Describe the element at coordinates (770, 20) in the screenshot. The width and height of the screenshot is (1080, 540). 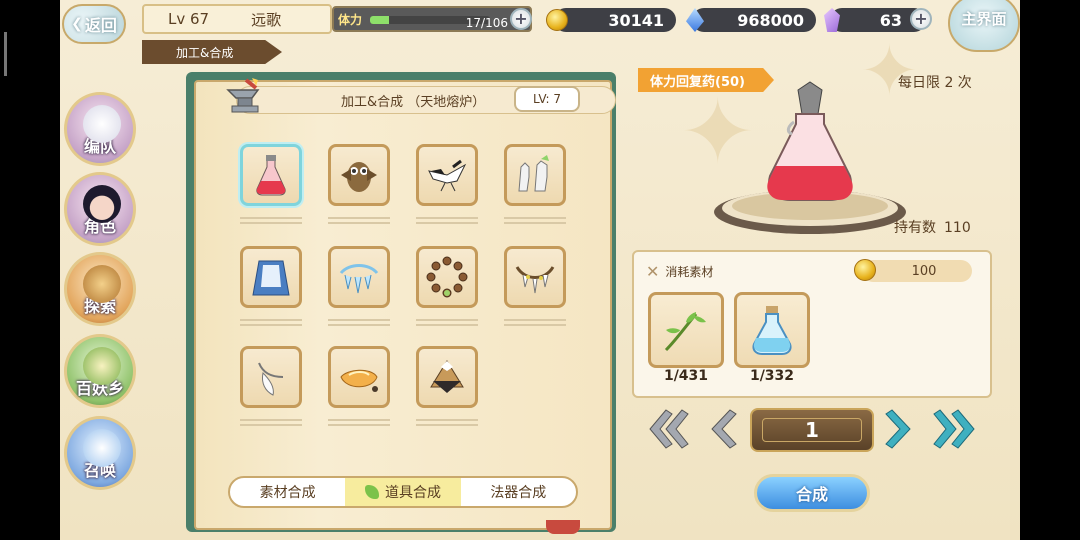
I see `gem-value: 968000` at that location.